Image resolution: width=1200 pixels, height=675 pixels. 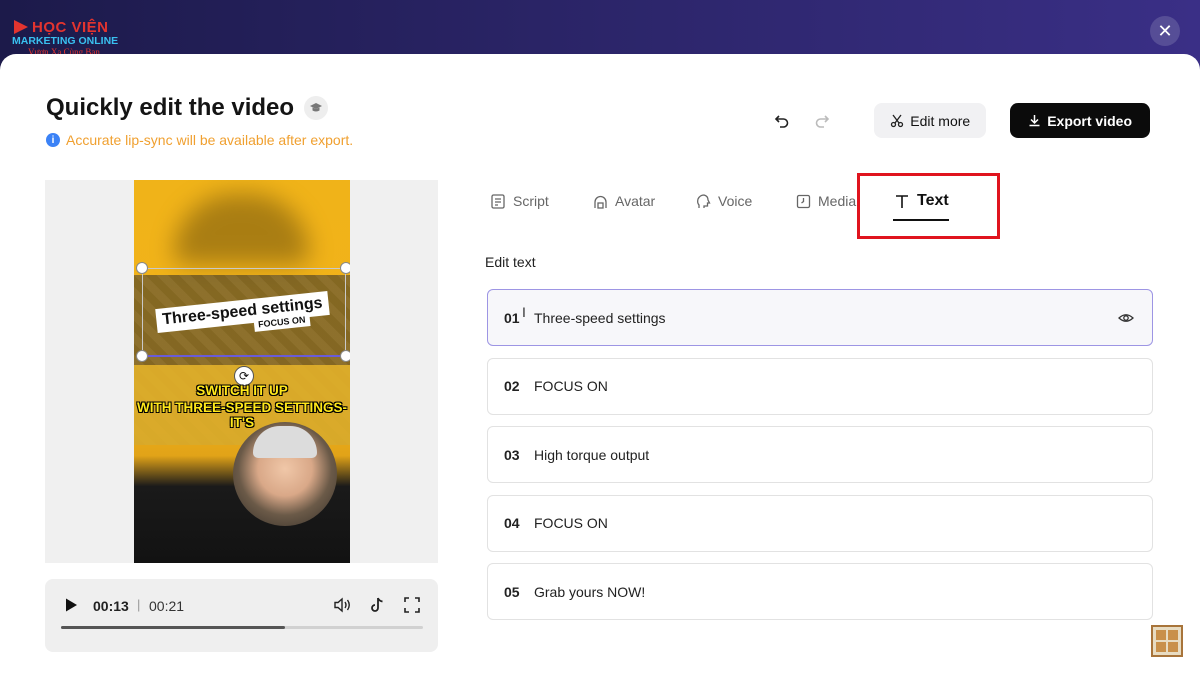 What do you see at coordinates (635, 201) in the screenshot?
I see `tab-avatar-label: Avatar` at bounding box center [635, 201].